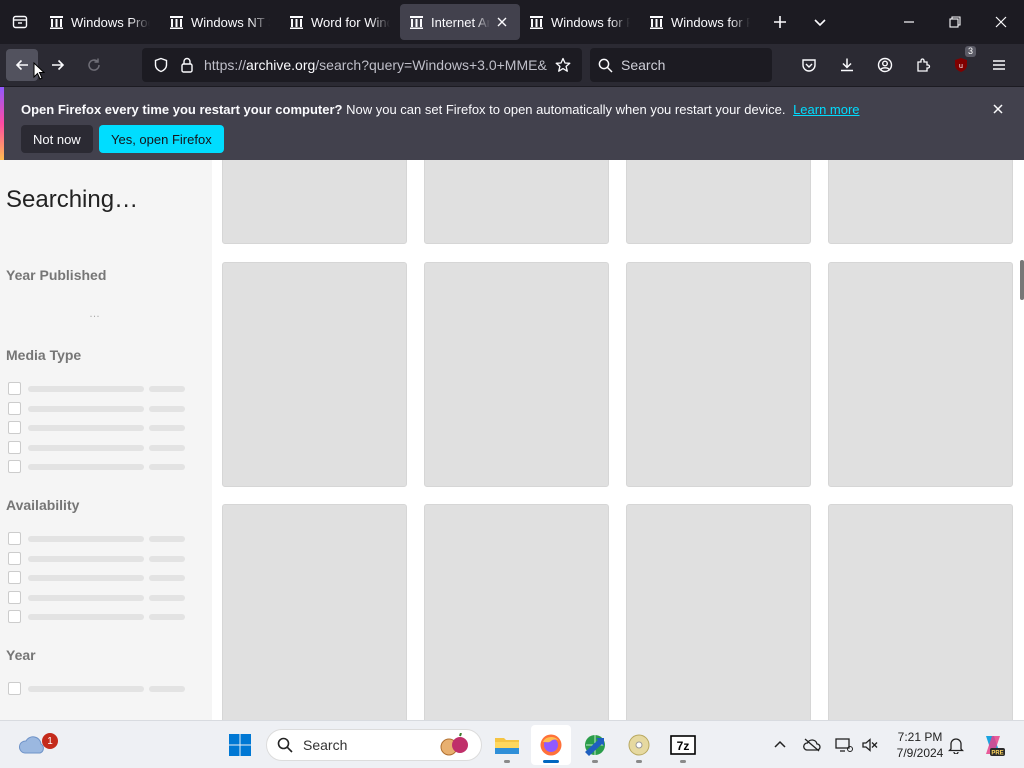  I want to click on search-highlight-icon, so click(454, 744).